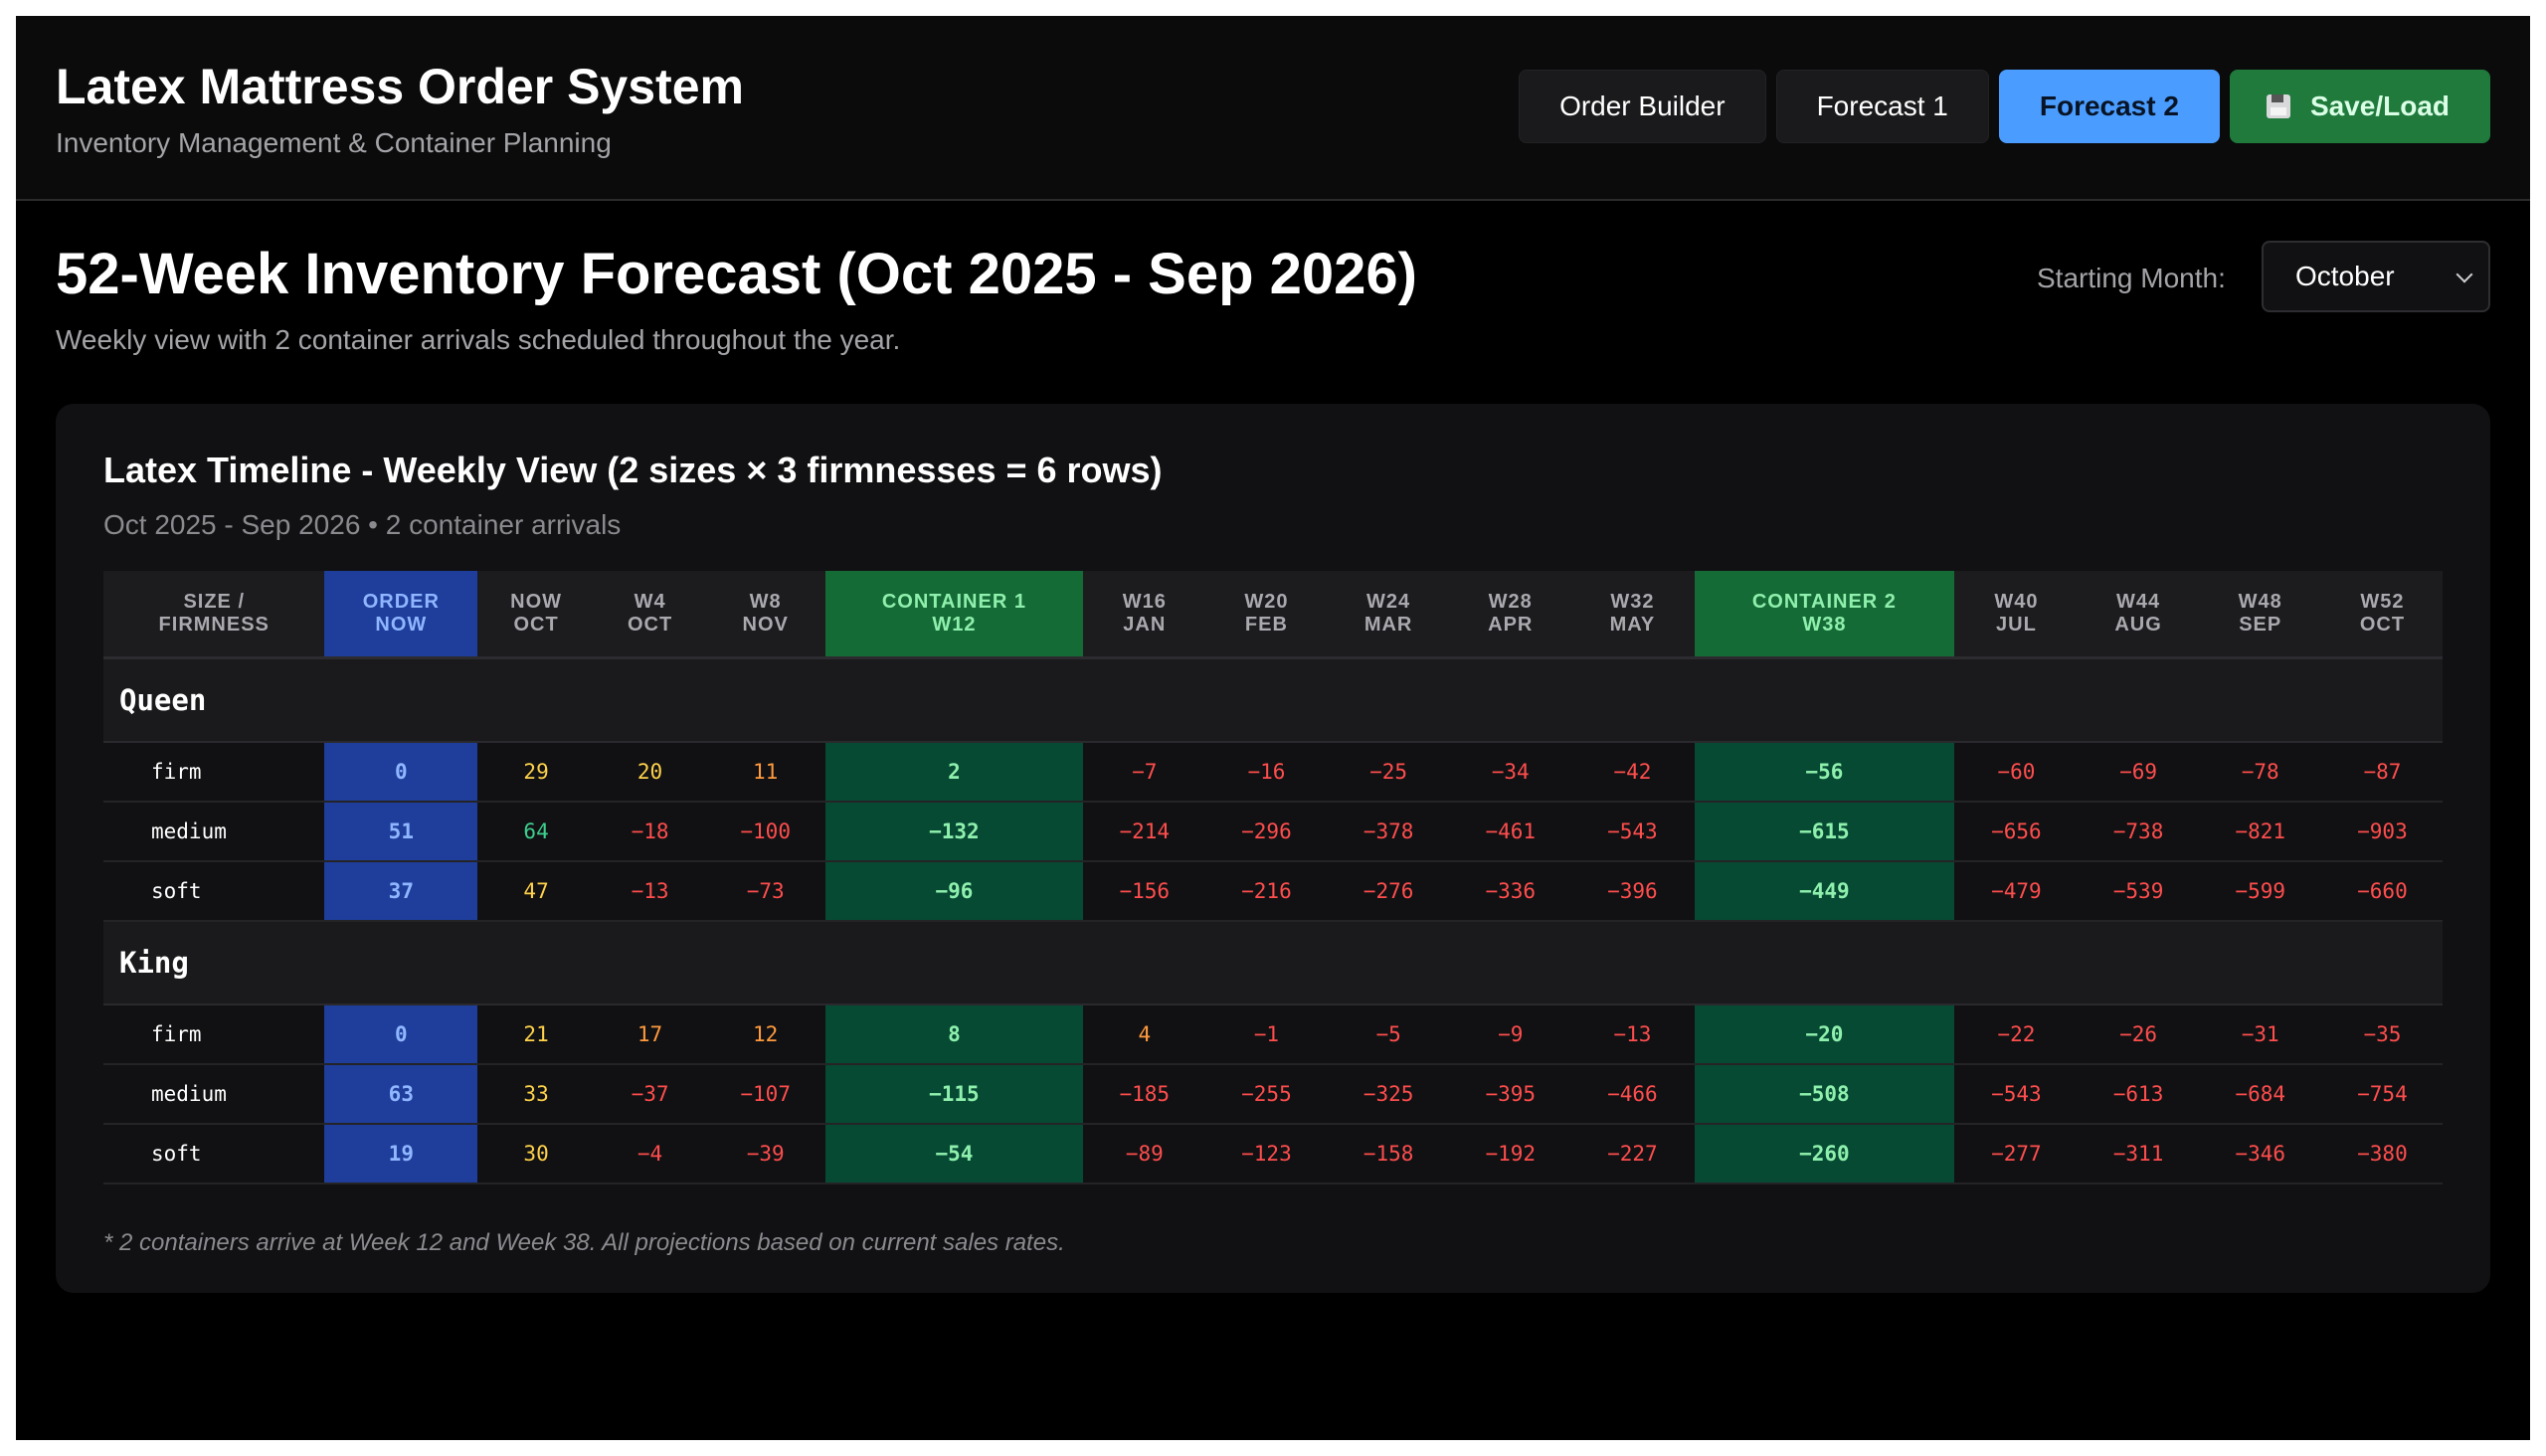 This screenshot has height=1456, width=2546. I want to click on order-now-cell: 19, so click(401, 1154).